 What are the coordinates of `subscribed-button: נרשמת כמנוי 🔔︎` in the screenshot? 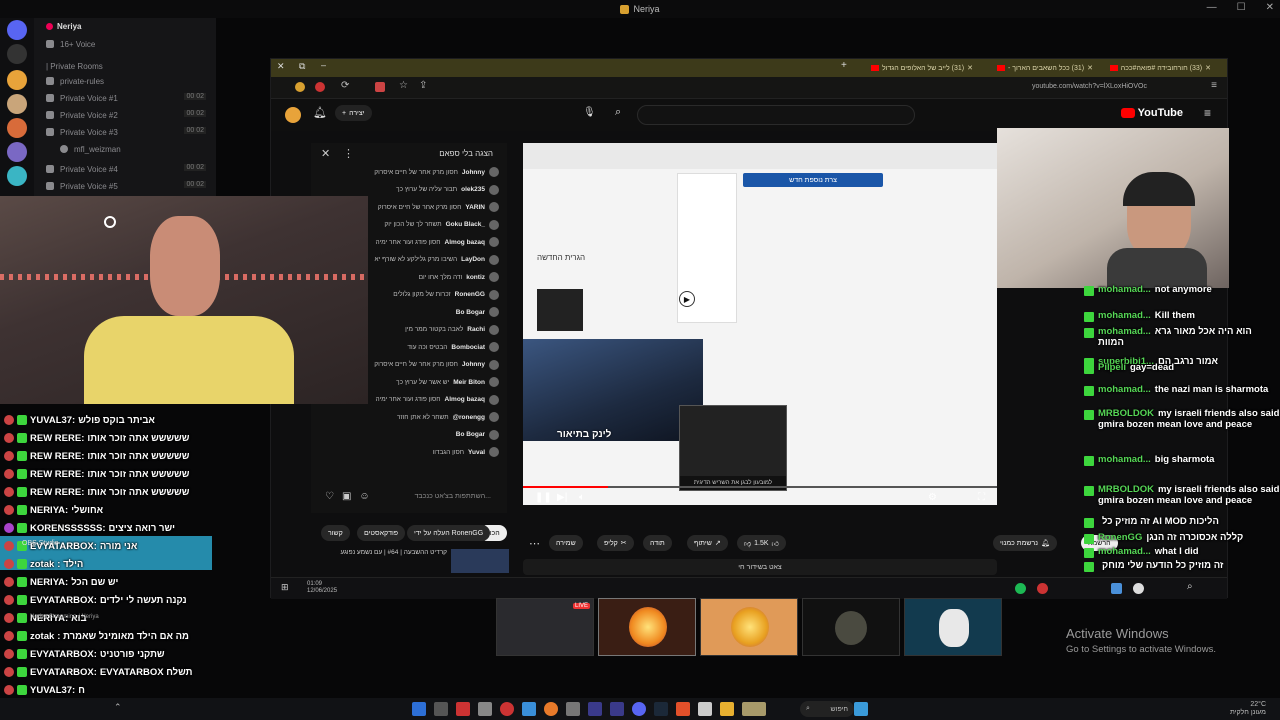 It's located at (1025, 543).